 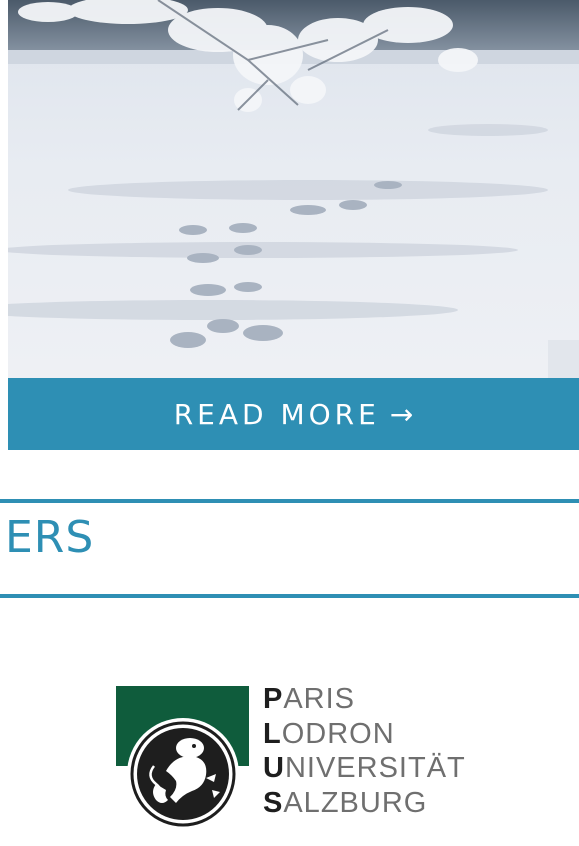 What do you see at coordinates (364, 768) in the screenshot?
I see `logo-line-3: UNIVERSITÄT` at bounding box center [364, 768].